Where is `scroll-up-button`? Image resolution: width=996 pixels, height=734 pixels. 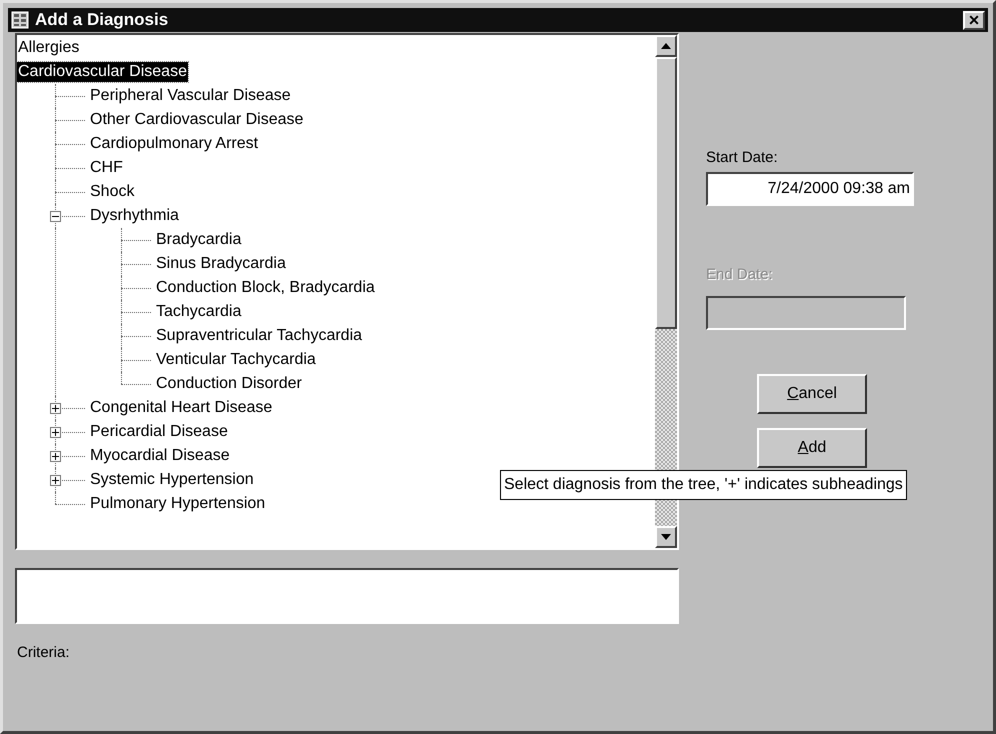 scroll-up-button is located at coordinates (666, 46).